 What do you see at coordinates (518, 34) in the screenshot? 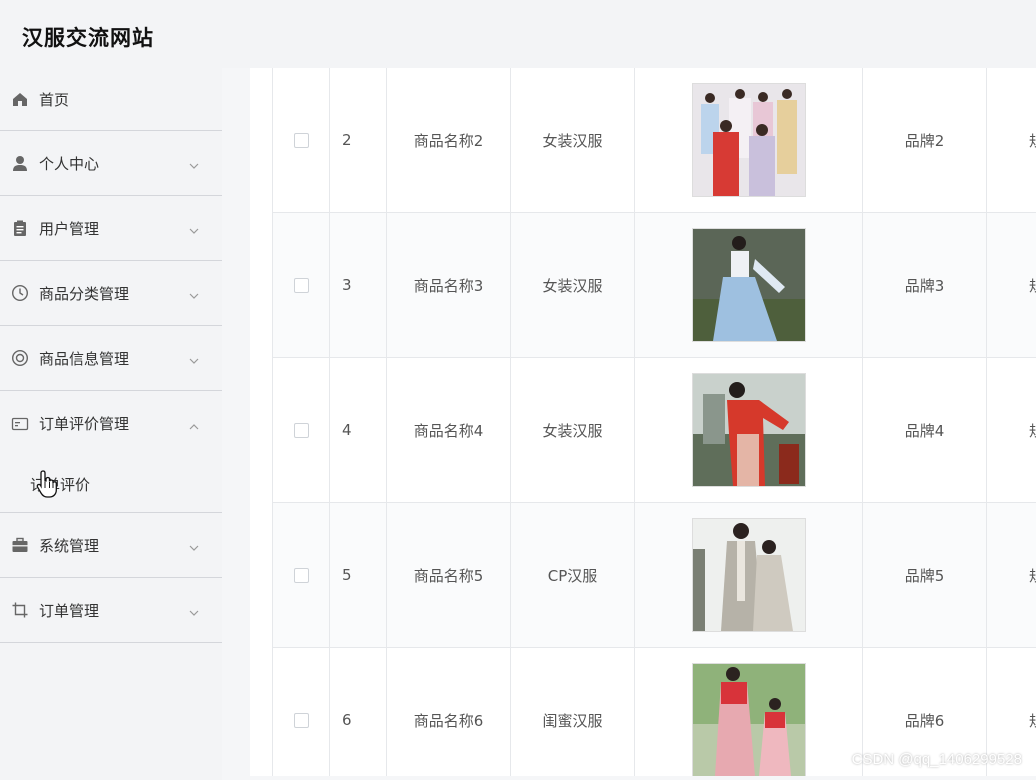
I see `top-header: 汉服交流网站` at bounding box center [518, 34].